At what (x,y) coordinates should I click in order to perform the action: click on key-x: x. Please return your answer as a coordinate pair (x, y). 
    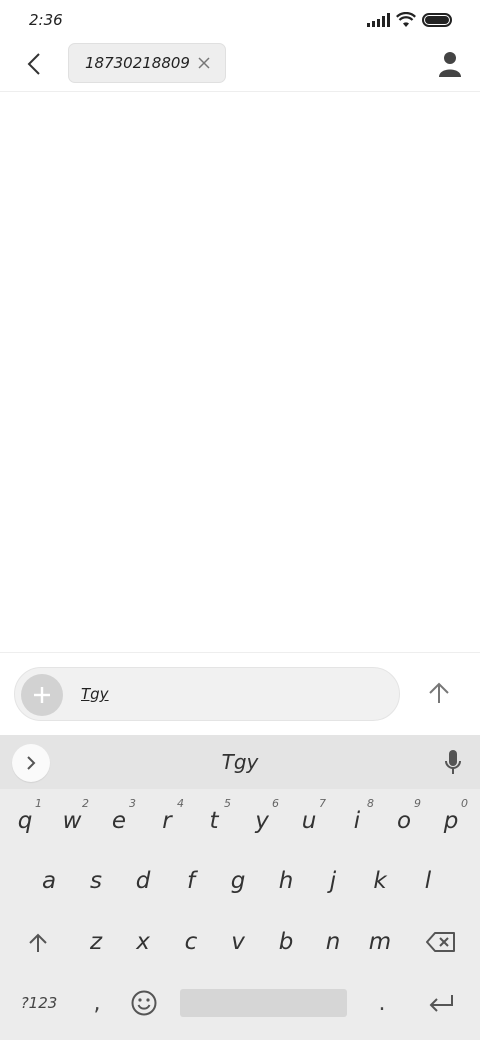
    Looking at the image, I should click on (143, 942).